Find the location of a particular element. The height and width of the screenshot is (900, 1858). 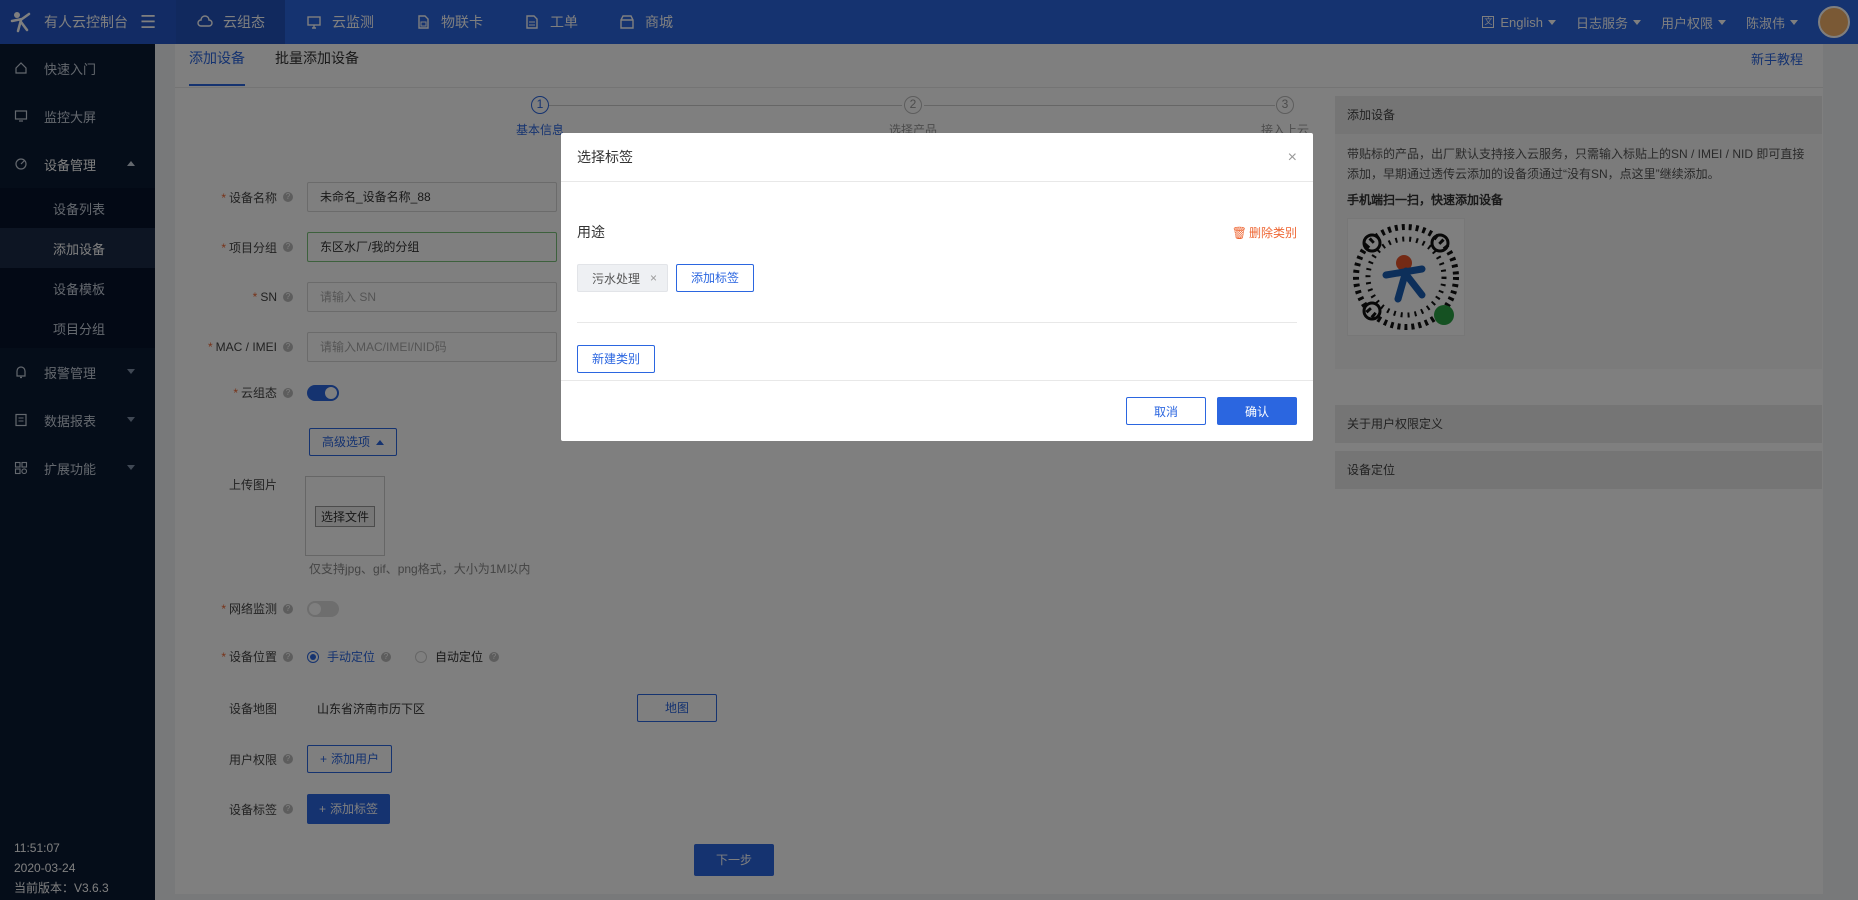

dialog-header: 选择标签 × is located at coordinates (937, 157).